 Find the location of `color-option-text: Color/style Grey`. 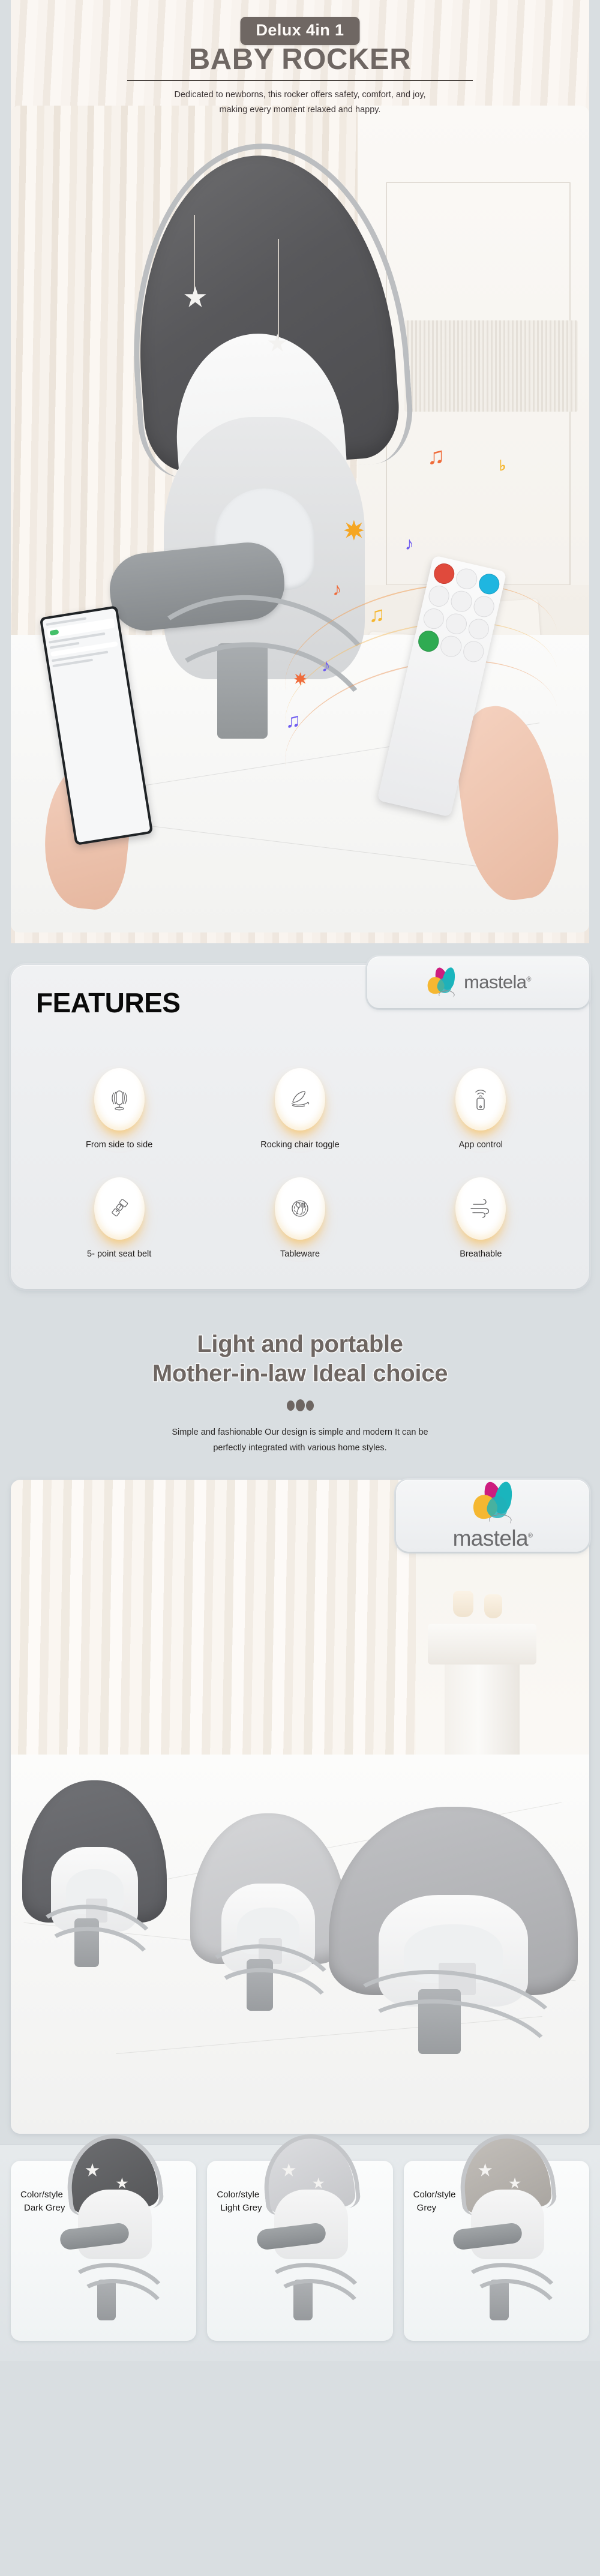

color-option-text: Color/style Grey is located at coordinates (435, 2201).